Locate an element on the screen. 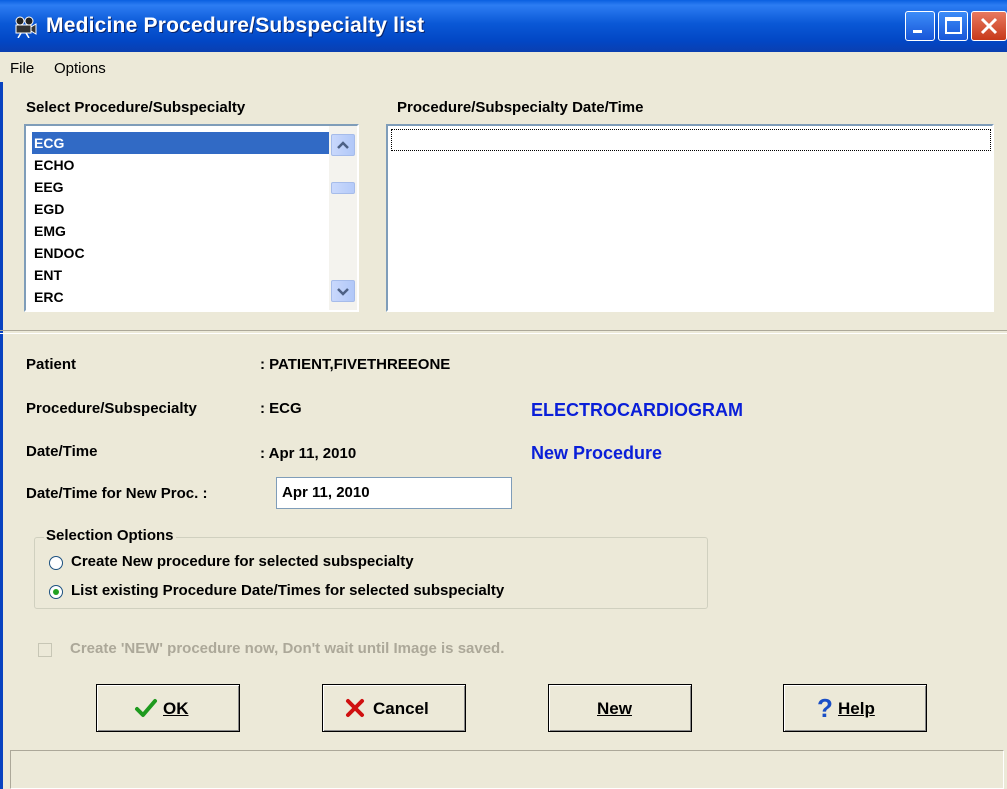 The height and width of the screenshot is (789, 1007). window-border is located at coordinates (1, 420).